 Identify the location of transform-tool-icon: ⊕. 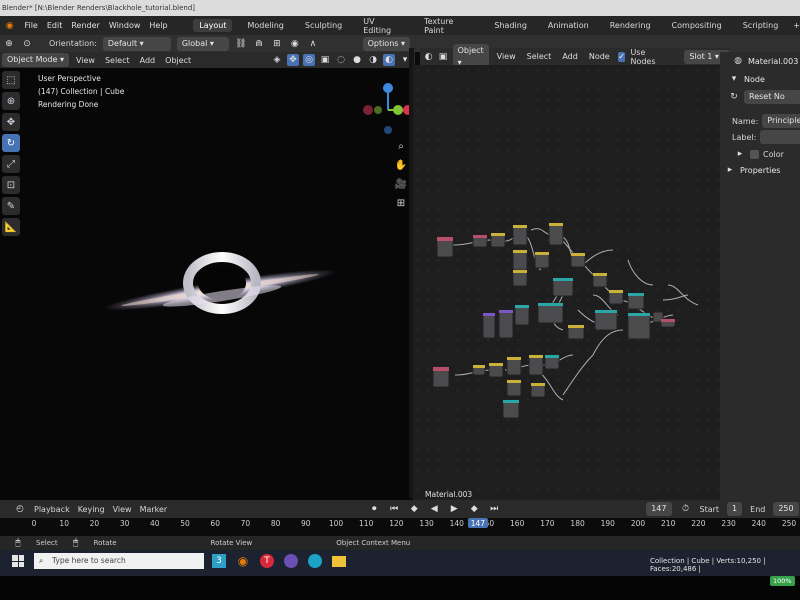
(9, 44).